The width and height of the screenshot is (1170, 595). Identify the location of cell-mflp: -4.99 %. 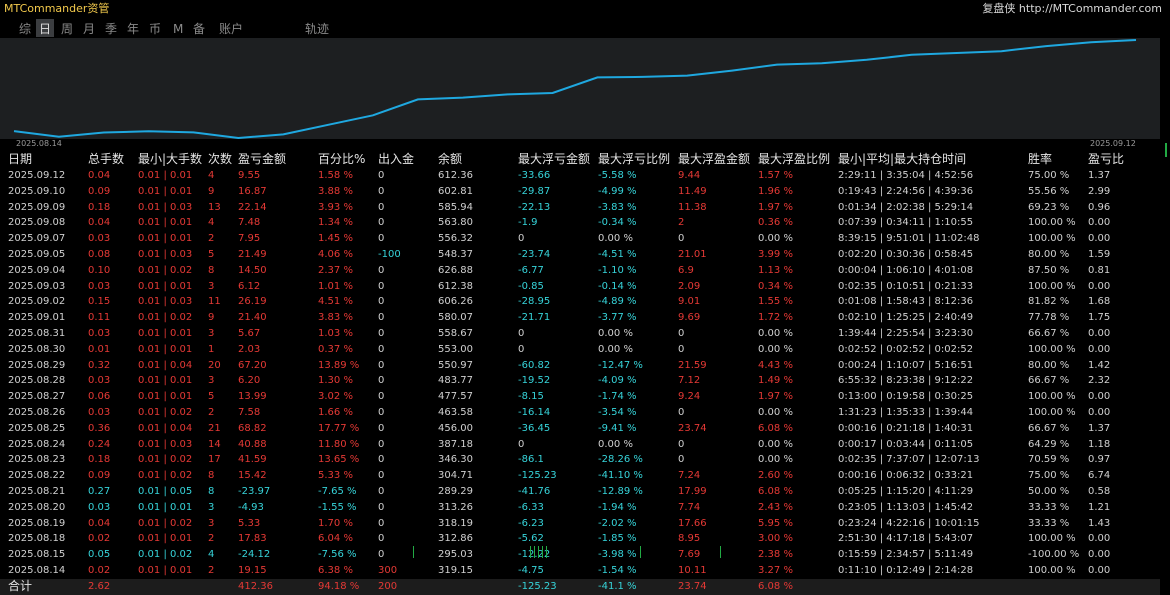
(617, 191).